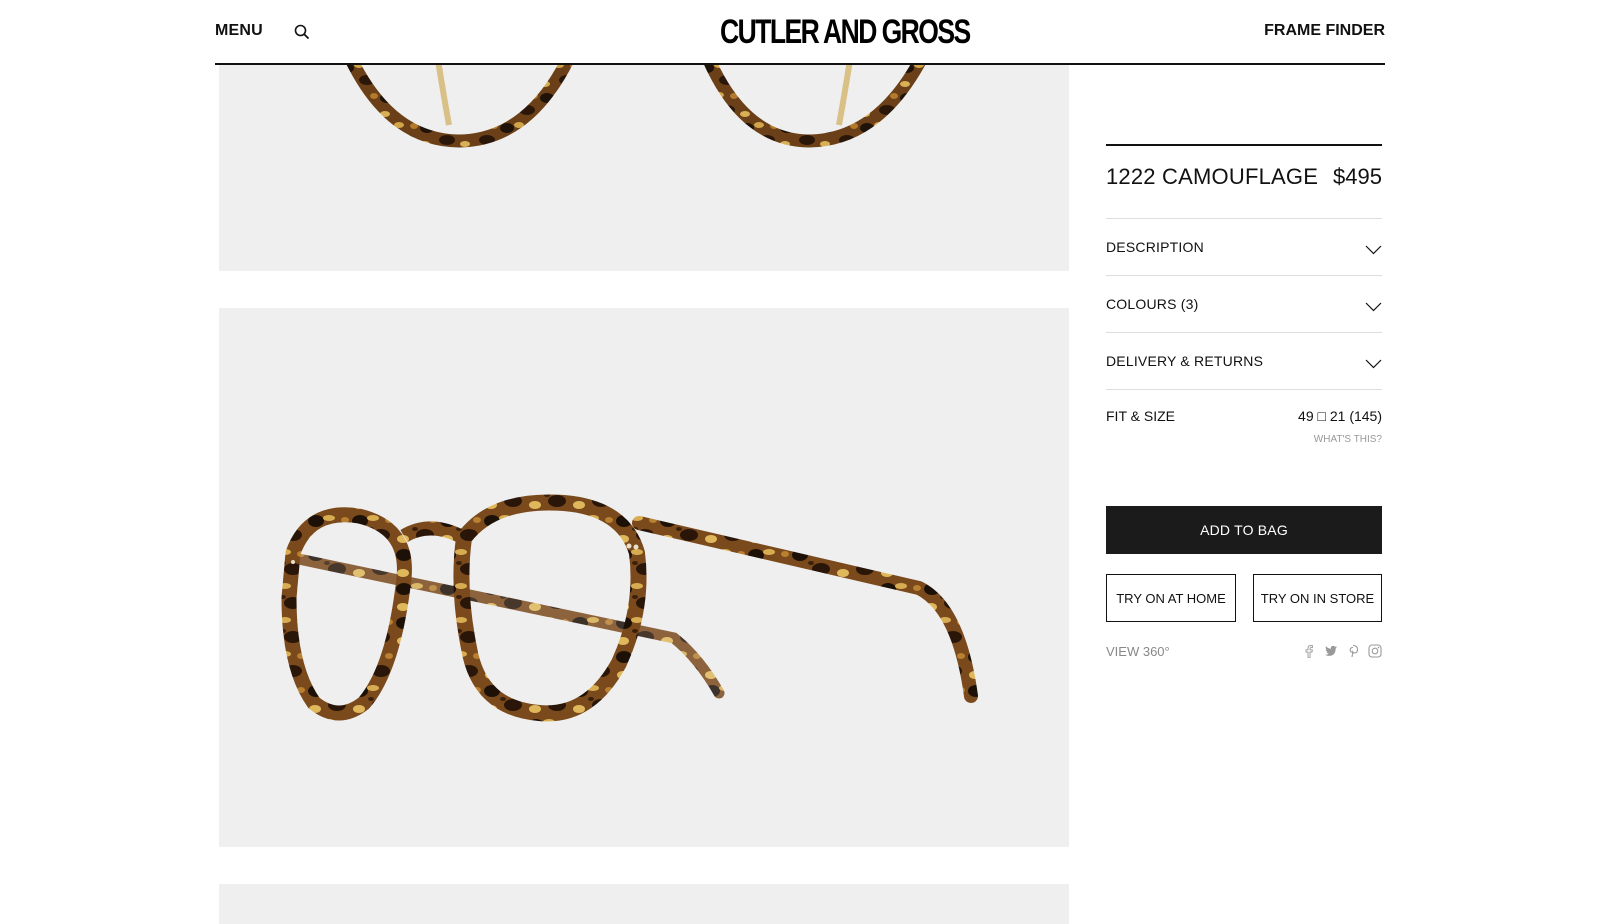 The height and width of the screenshot is (924, 1600). I want to click on product-name: 1222 CAMOUFLAGE, so click(1212, 176).